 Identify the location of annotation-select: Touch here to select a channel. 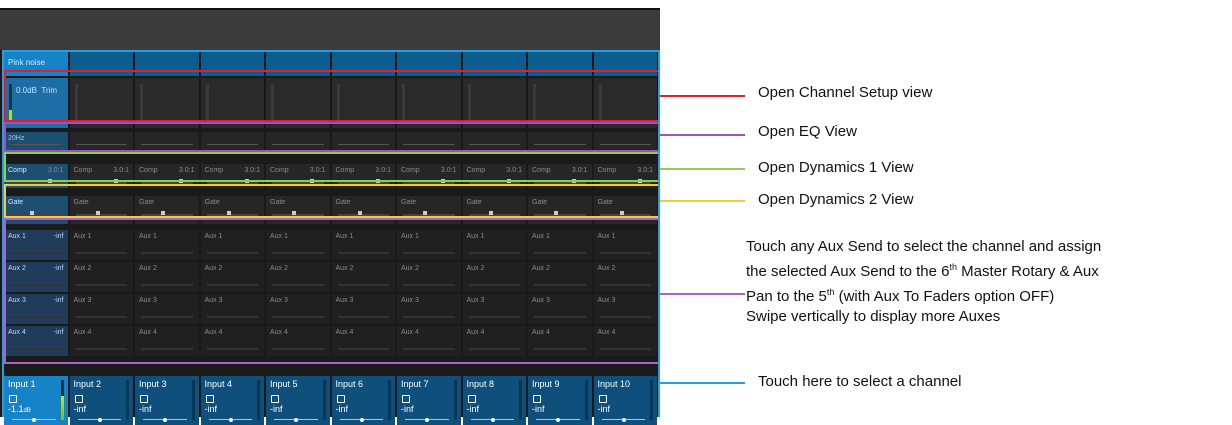
(860, 381).